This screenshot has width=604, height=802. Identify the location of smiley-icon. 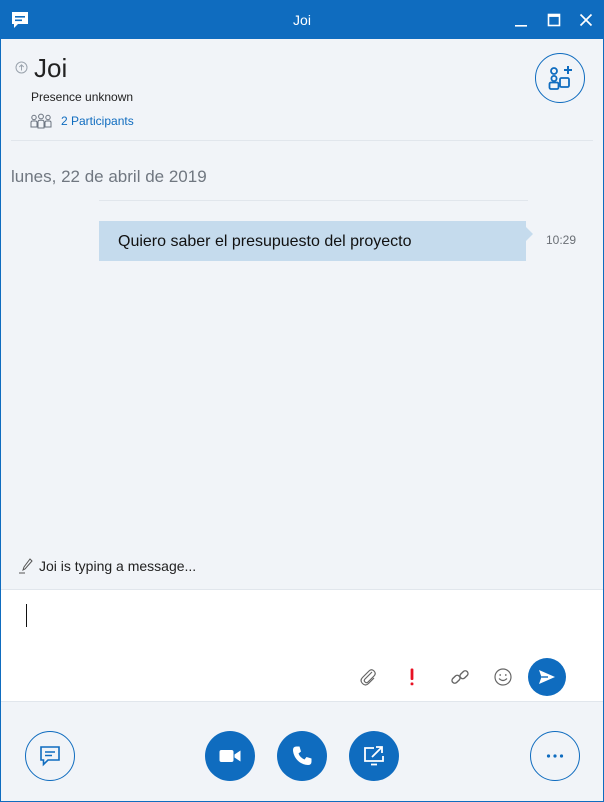
(503, 677).